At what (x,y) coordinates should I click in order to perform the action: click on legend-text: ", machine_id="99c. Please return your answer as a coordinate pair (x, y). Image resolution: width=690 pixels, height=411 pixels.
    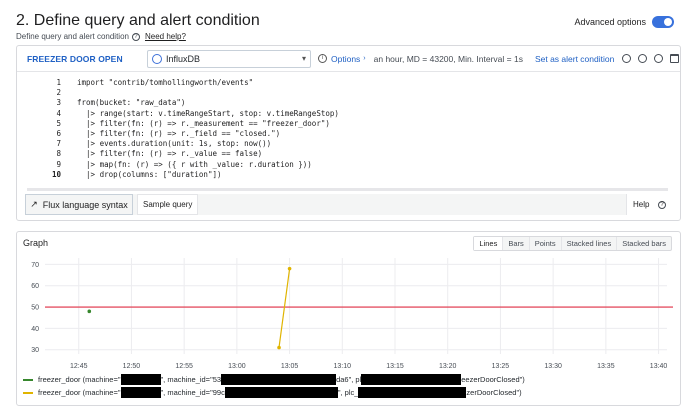
    Looking at the image, I should click on (192, 392).